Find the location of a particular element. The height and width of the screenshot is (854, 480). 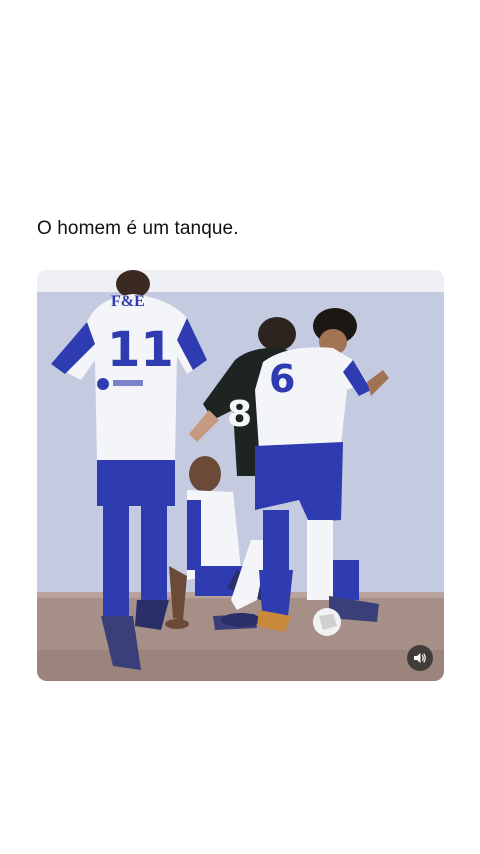

jersey-number-left: 11 is located at coordinates (140, 350).